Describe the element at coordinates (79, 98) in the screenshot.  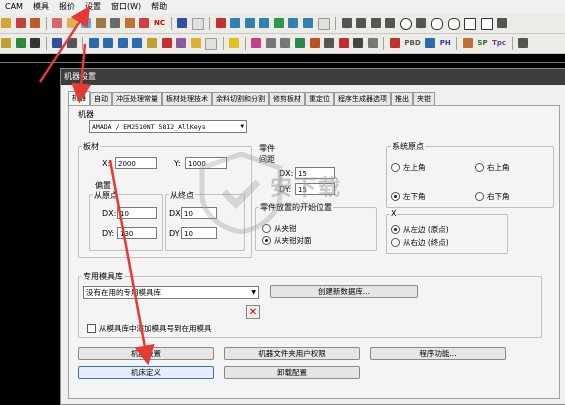
I see `tab-machine: 机器` at that location.